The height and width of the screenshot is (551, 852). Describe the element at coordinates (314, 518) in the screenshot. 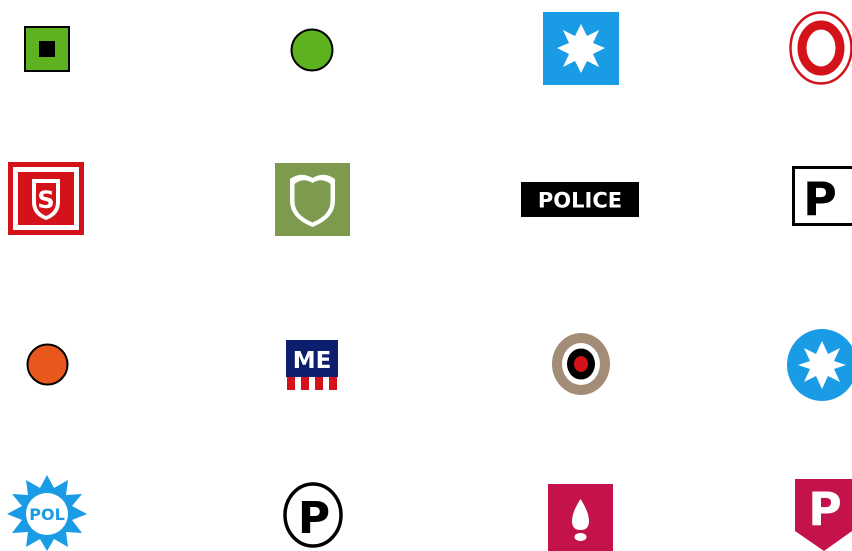

I see `parking-circle-letter: P` at that location.